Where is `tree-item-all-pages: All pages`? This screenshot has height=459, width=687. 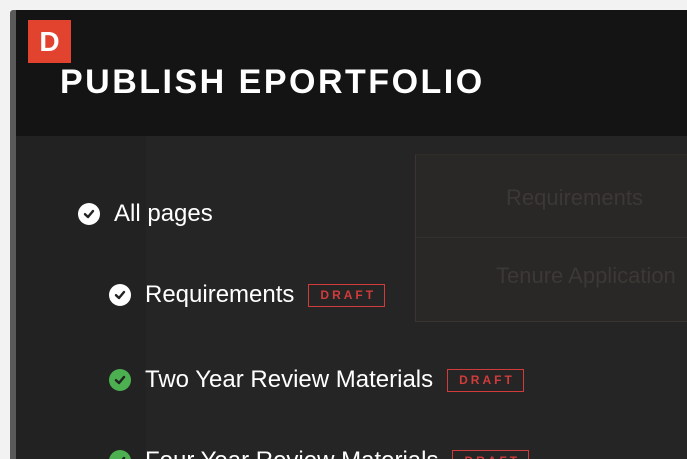
tree-item-all-pages: All pages is located at coordinates (145, 214).